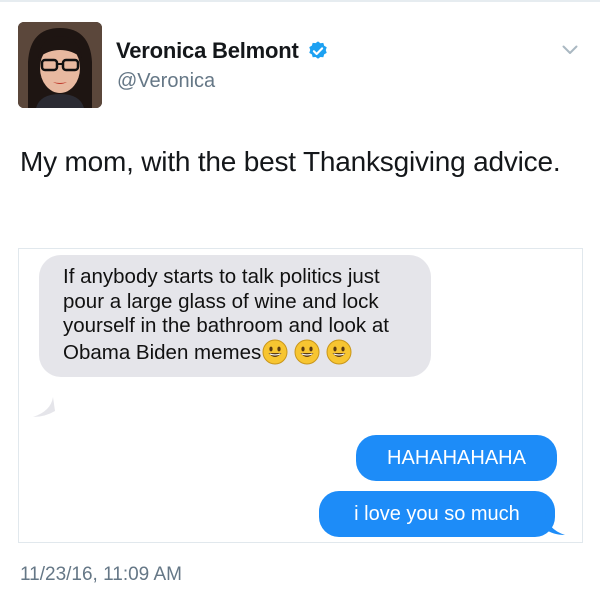 The width and height of the screenshot is (600, 600). I want to click on tweet-timestamp: 11/23/16, 11:09 AM, so click(101, 575).